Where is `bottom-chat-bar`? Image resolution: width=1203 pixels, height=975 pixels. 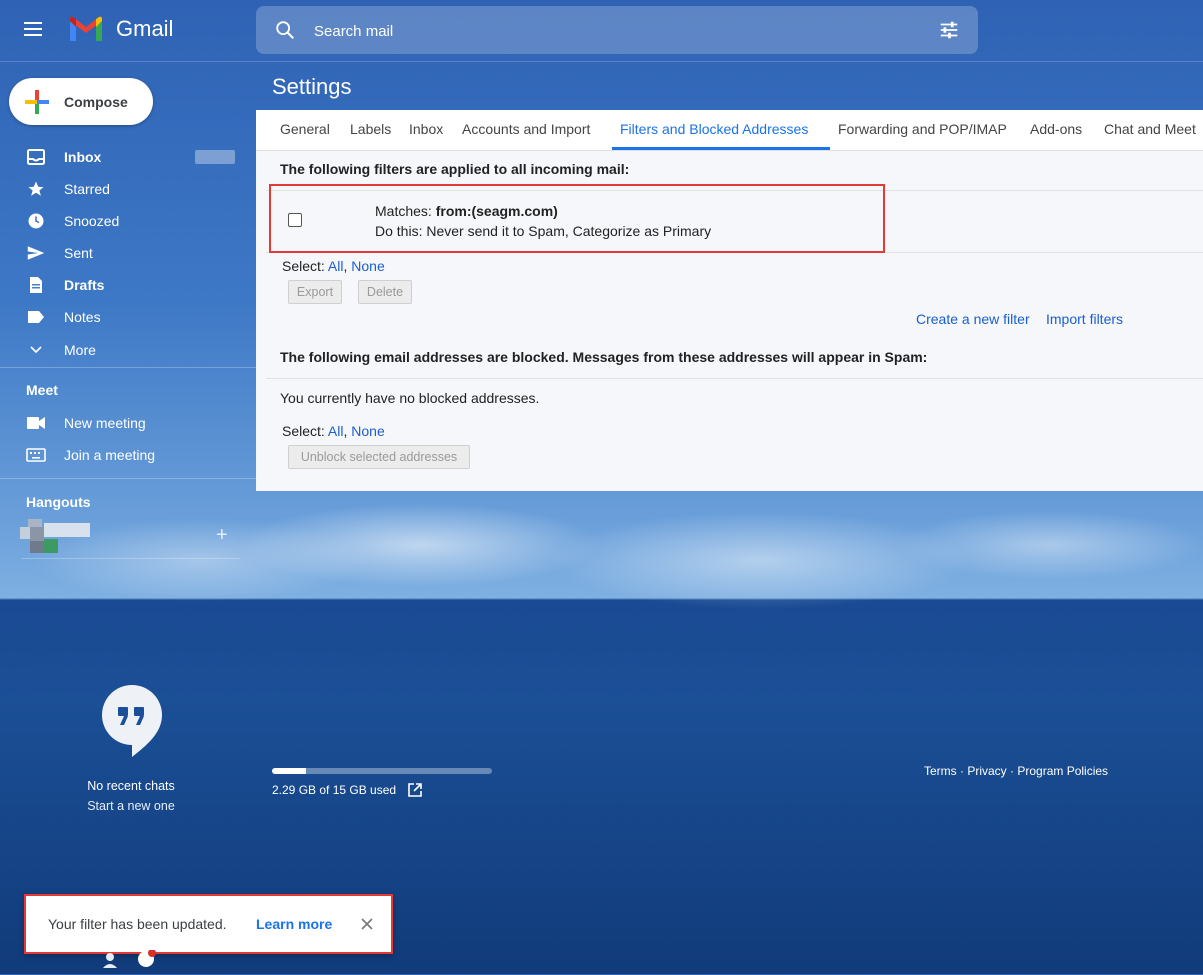 bottom-chat-bar is located at coordinates (130, 962).